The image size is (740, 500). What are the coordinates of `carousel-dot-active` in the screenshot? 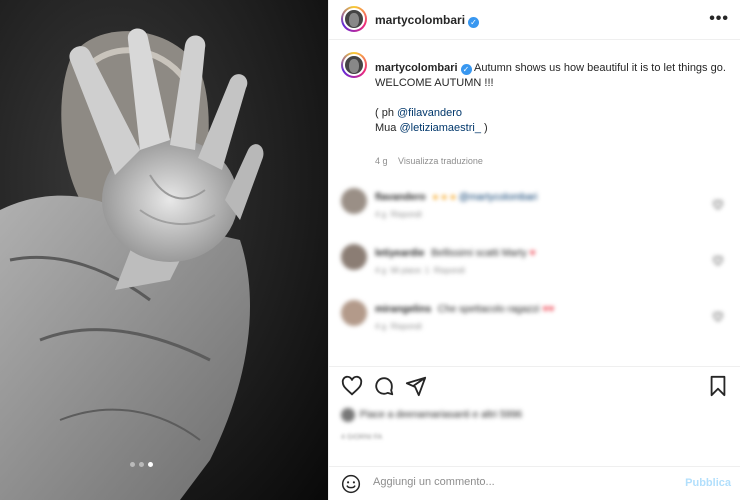 It's located at (150, 464).